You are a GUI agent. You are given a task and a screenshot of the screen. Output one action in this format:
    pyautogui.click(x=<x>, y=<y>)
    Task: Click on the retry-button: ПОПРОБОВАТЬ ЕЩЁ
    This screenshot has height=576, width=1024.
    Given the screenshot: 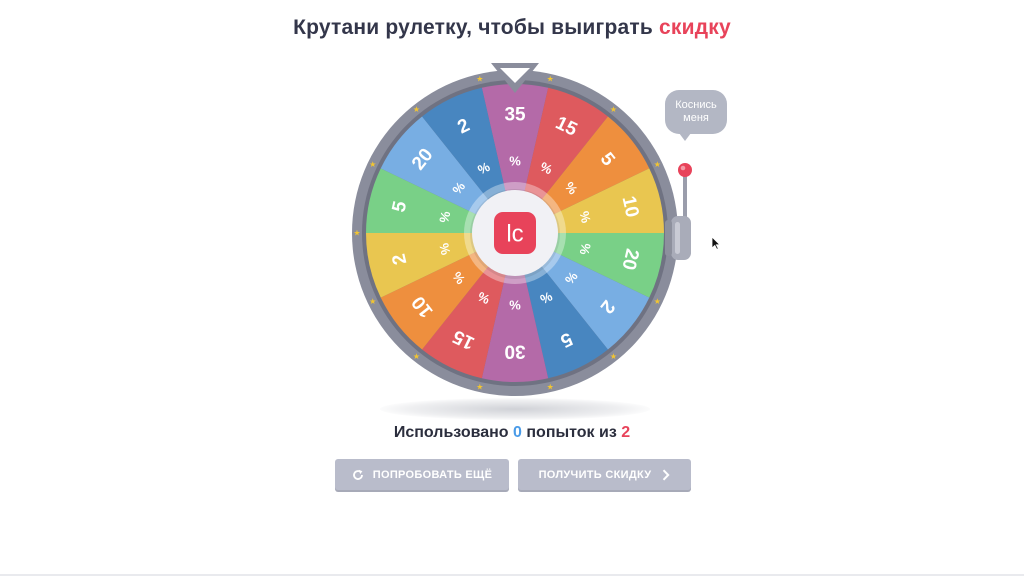 What is the action you would take?
    pyautogui.click(x=422, y=474)
    